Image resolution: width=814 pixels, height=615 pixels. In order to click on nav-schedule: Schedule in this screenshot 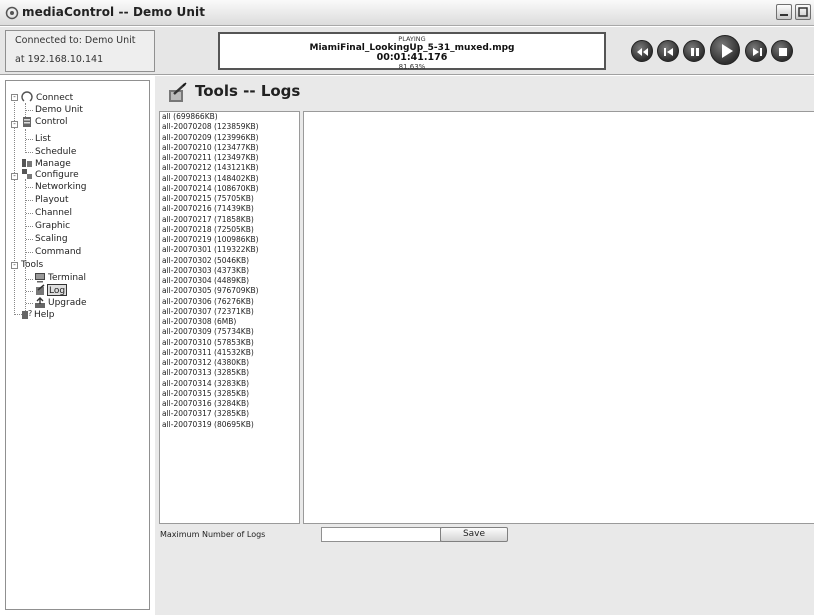, I will do `click(55, 152)`.